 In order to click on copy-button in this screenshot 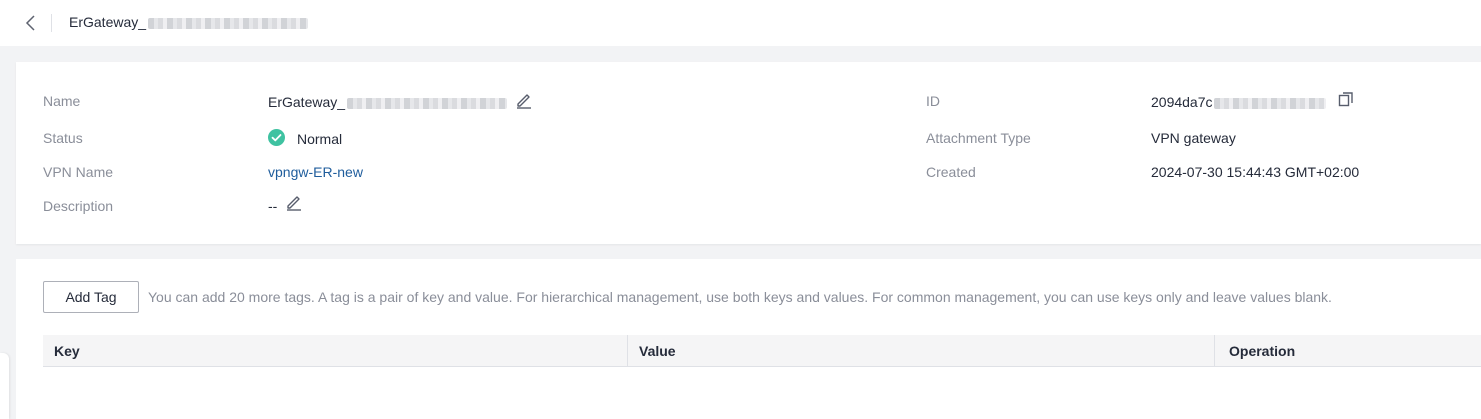, I will do `click(1346, 99)`.